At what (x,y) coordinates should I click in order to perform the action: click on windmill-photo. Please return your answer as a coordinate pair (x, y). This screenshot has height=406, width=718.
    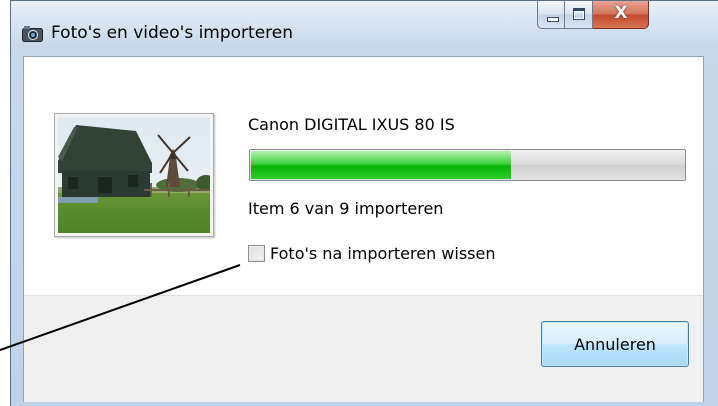
    Looking at the image, I should click on (134, 175).